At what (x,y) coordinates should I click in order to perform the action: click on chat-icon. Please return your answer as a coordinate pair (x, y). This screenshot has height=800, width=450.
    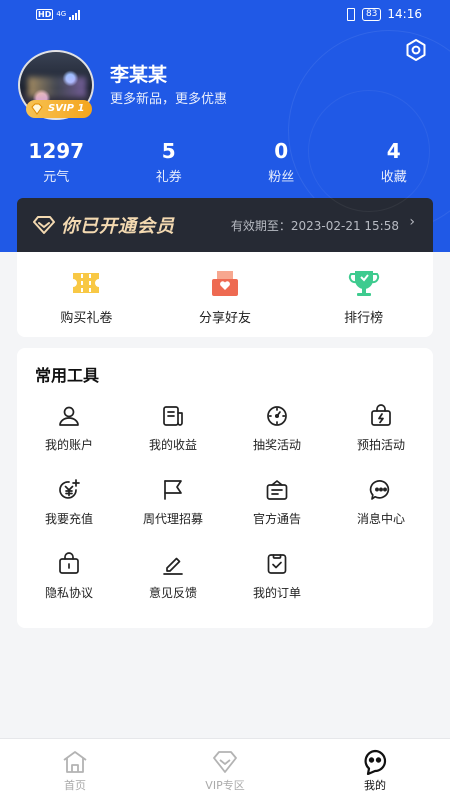
    Looking at the image, I should click on (379, 490).